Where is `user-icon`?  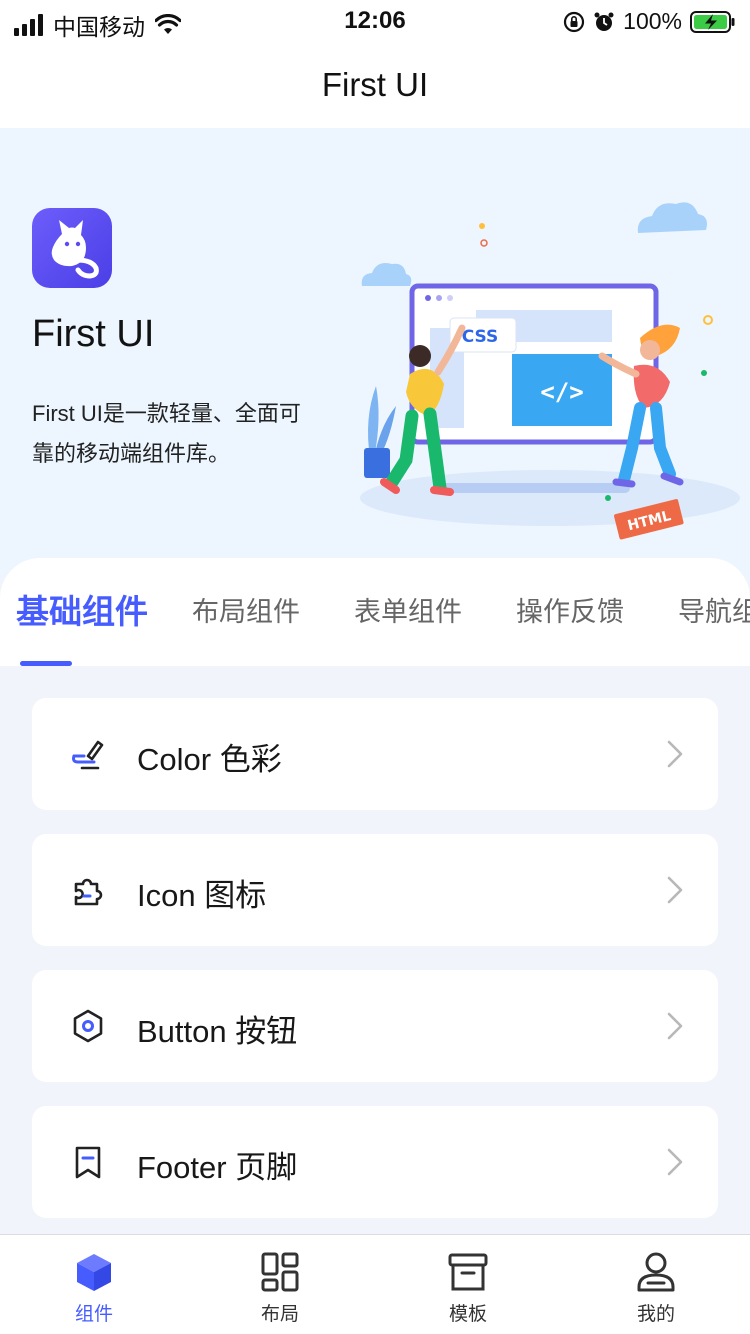
user-icon is located at coordinates (656, 1272).